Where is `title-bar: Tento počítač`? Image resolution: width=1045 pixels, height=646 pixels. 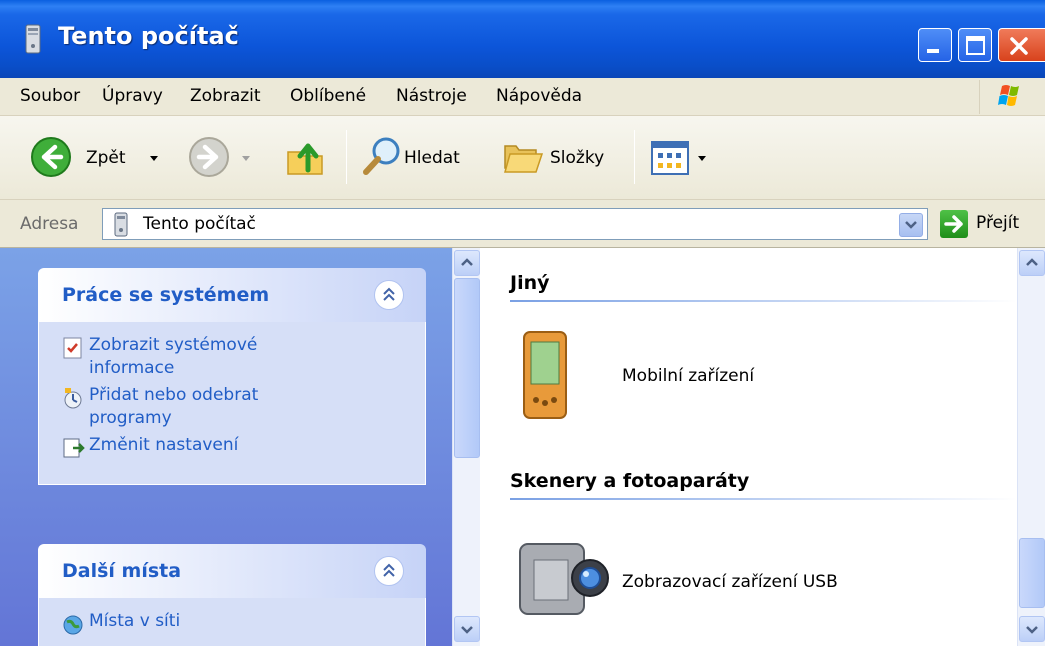
title-bar: Tento počítač is located at coordinates (522, 39).